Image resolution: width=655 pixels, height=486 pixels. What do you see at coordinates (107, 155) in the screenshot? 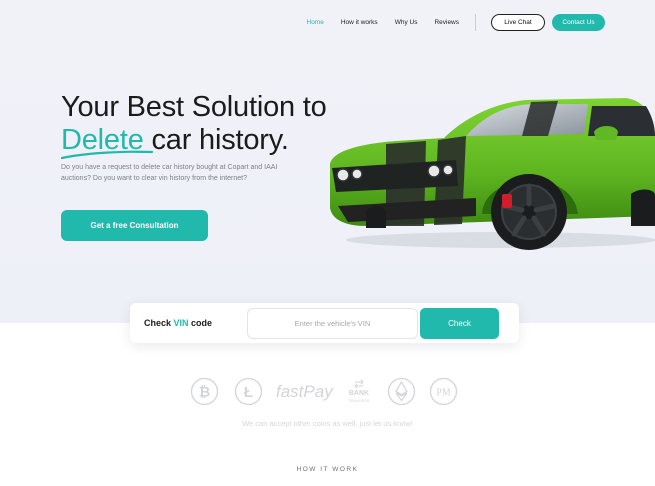
I see `headline-underline-stroke` at bounding box center [107, 155].